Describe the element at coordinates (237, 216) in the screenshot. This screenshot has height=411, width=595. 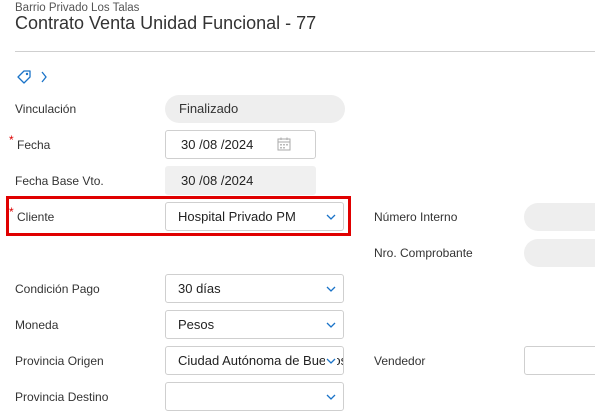
I see `cliente-value: Hospital Privado PM` at that location.